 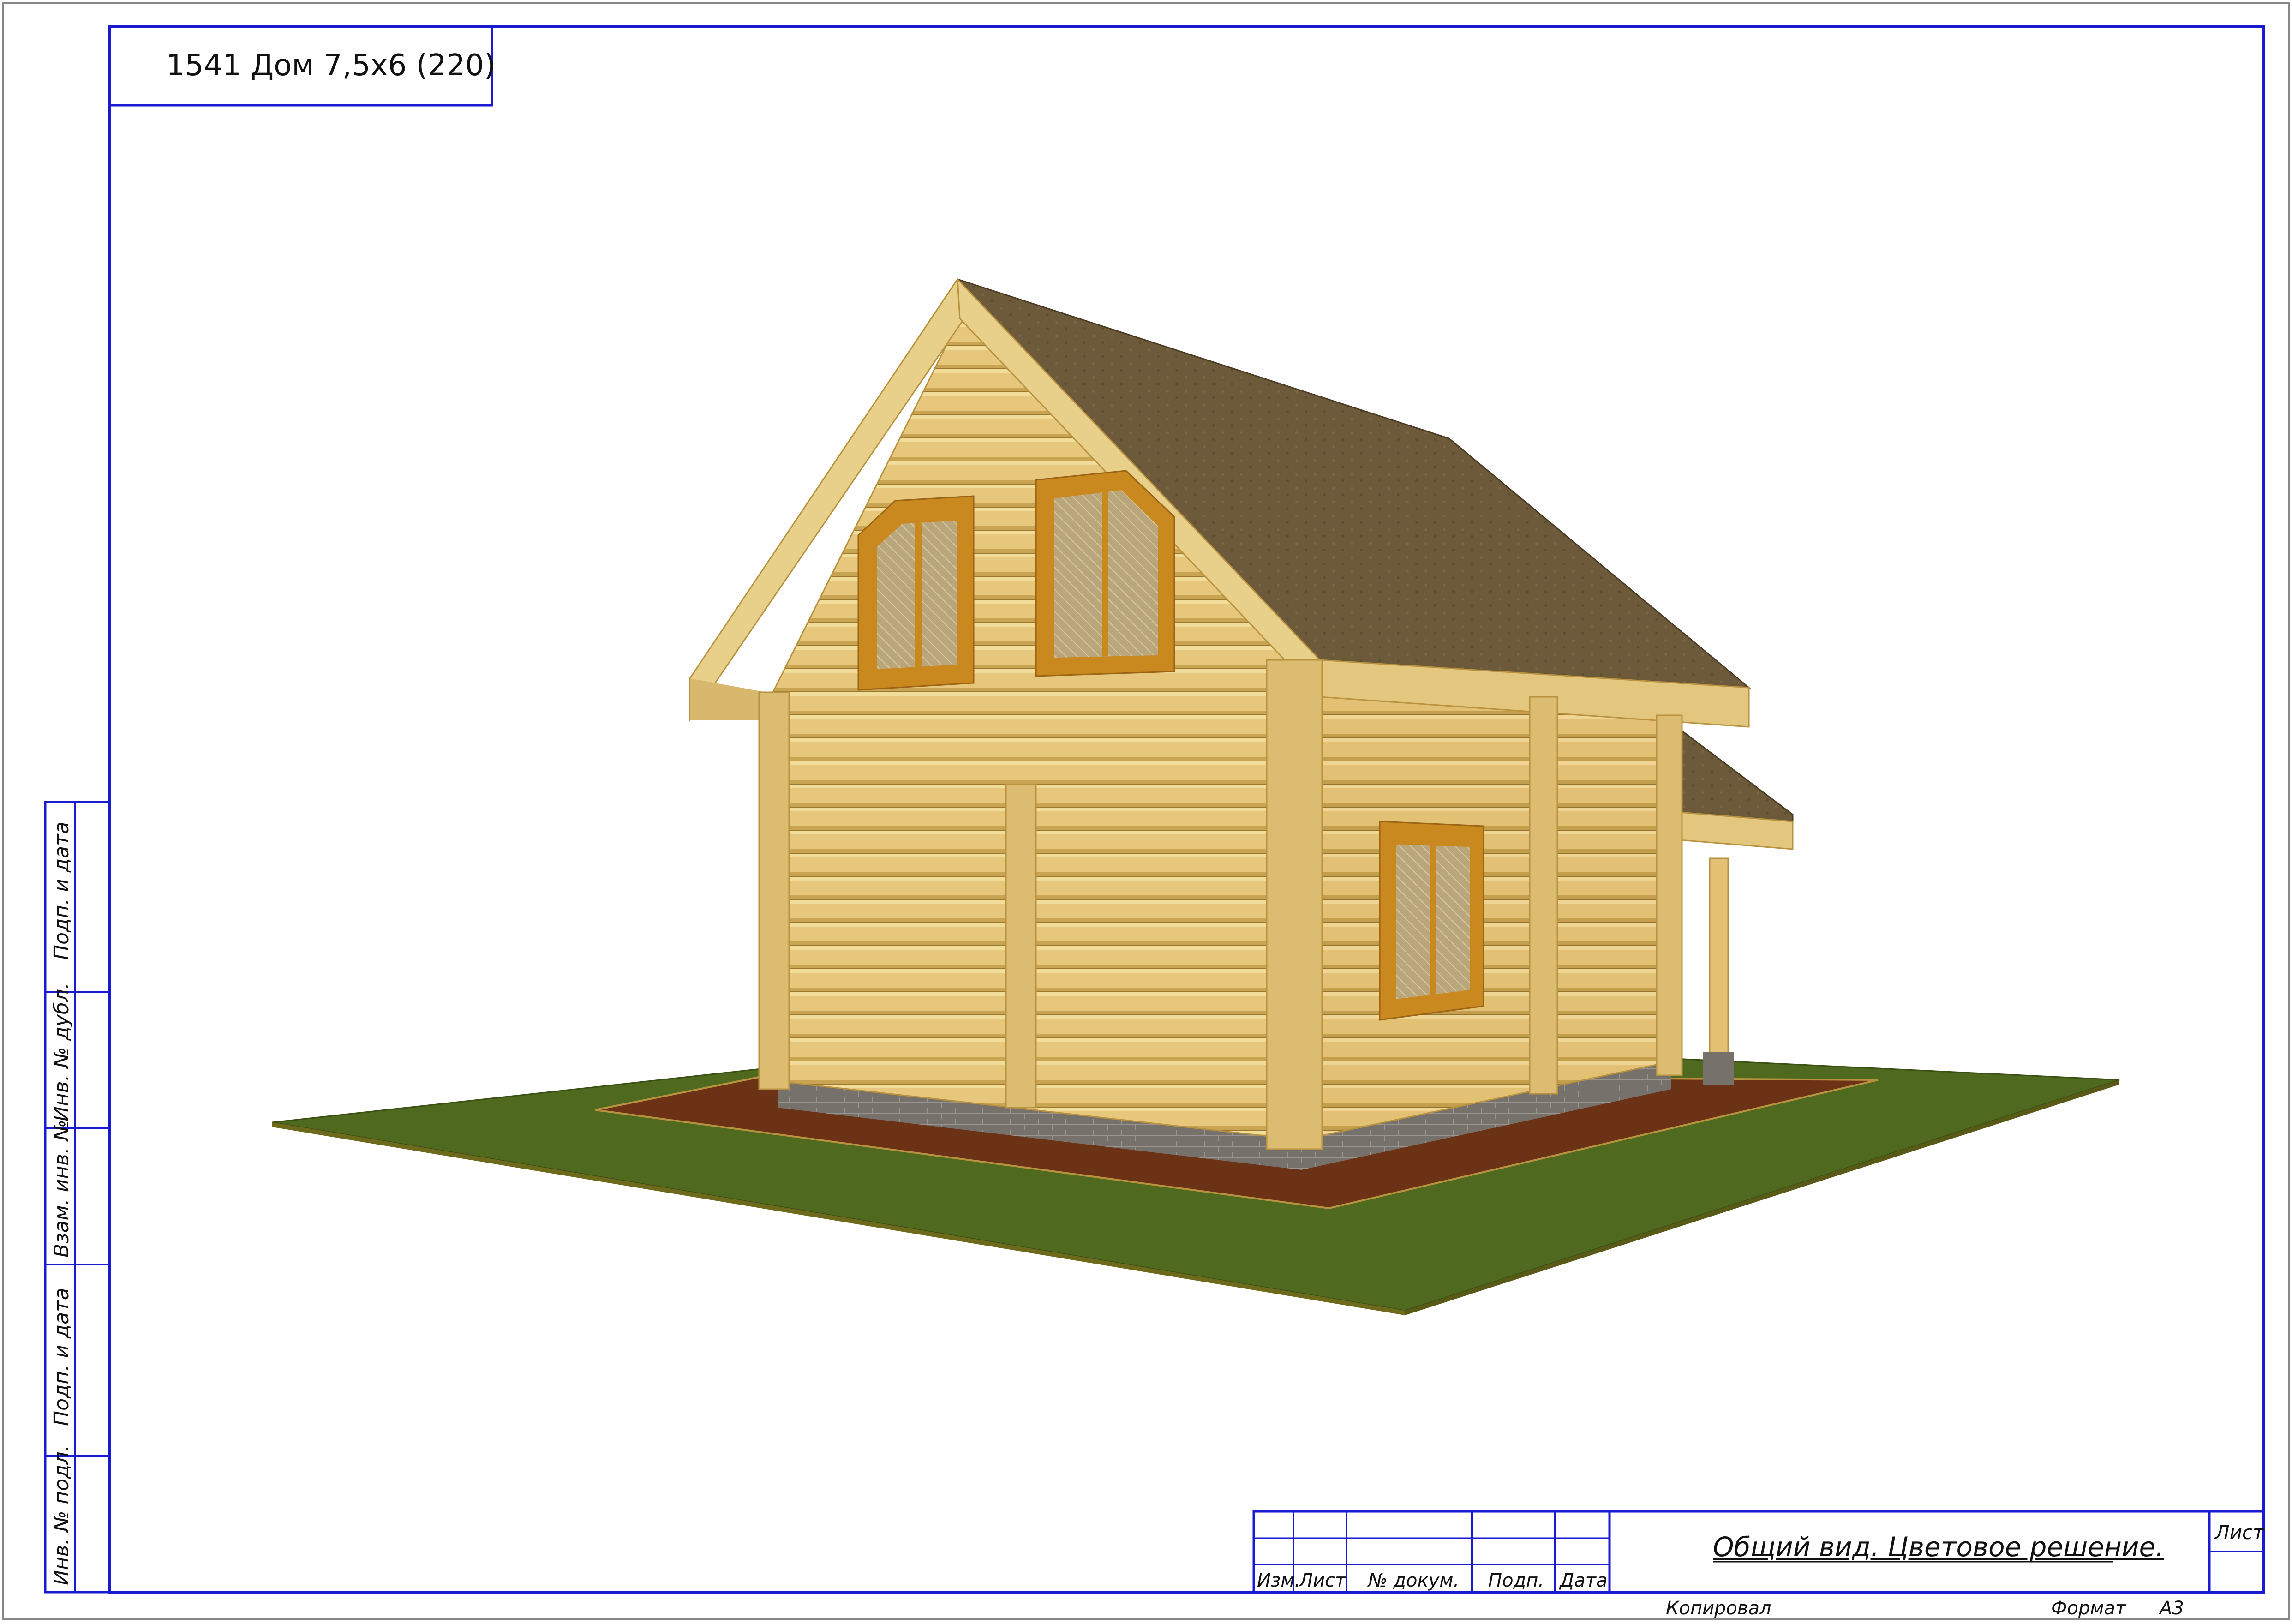 I want to click on side-field-5: Инв. № подл., so click(x=61, y=1515).